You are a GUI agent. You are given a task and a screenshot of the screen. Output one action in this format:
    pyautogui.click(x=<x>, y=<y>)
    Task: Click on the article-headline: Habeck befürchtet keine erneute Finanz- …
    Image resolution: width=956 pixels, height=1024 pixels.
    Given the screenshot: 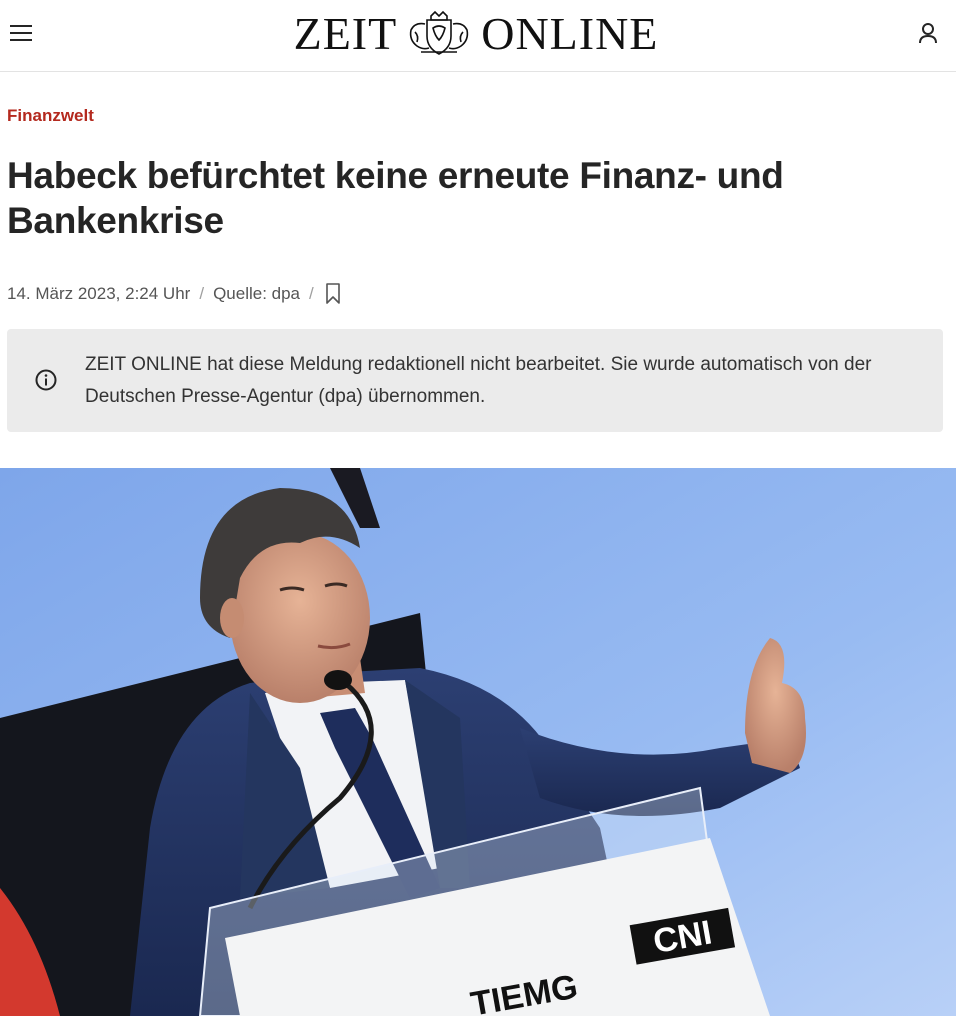 What is the action you would take?
    pyautogui.click(x=395, y=198)
    